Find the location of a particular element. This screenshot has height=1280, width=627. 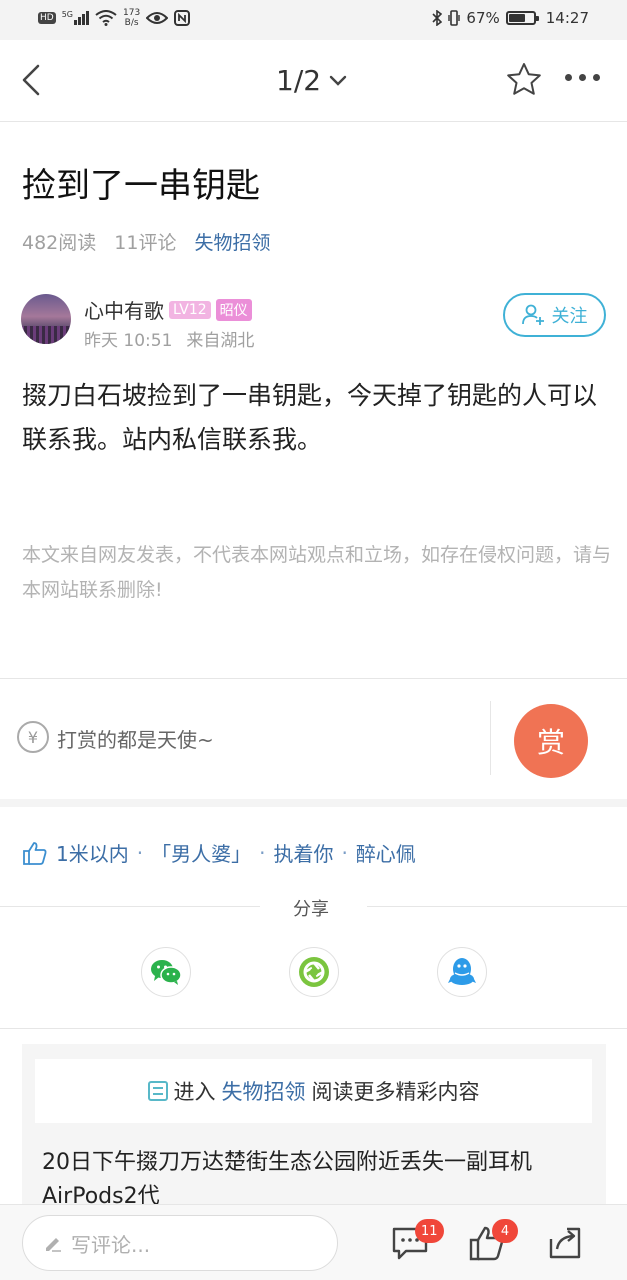

tip-section: ¥ 打赏的都是天使~ 赏 is located at coordinates (313, 739).